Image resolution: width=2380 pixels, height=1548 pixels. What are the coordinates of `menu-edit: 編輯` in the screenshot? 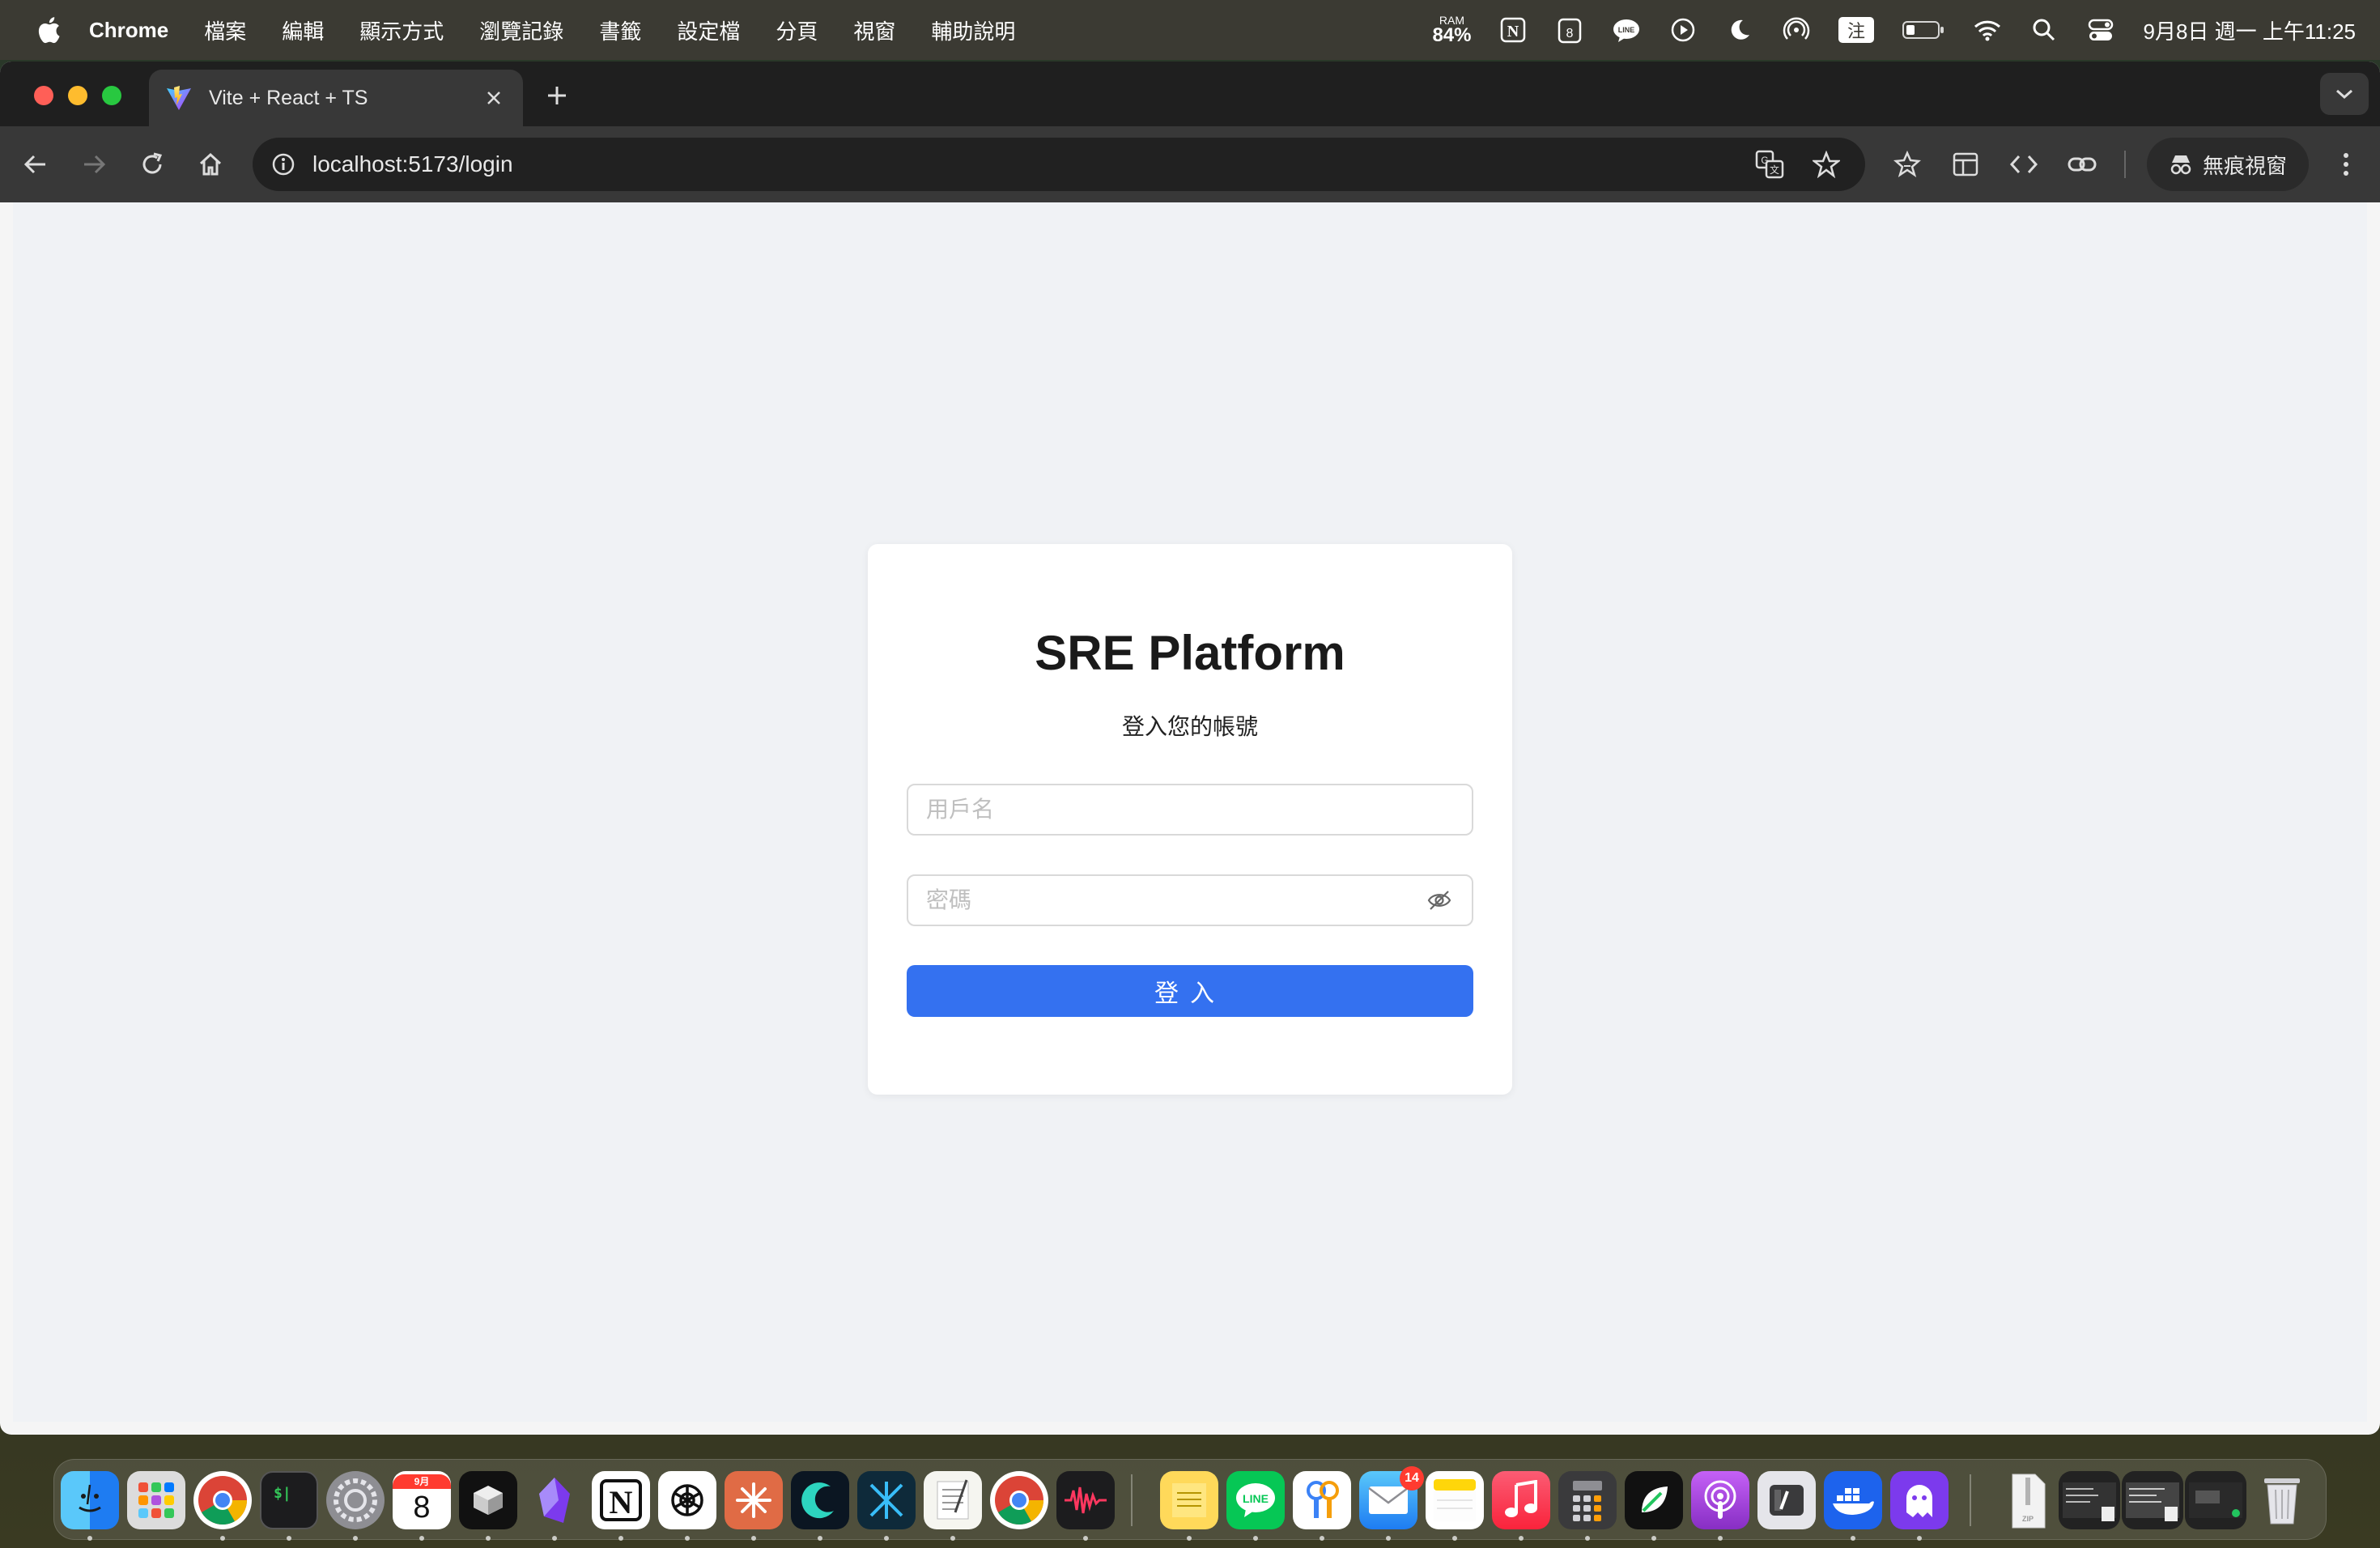 It's located at (303, 30).